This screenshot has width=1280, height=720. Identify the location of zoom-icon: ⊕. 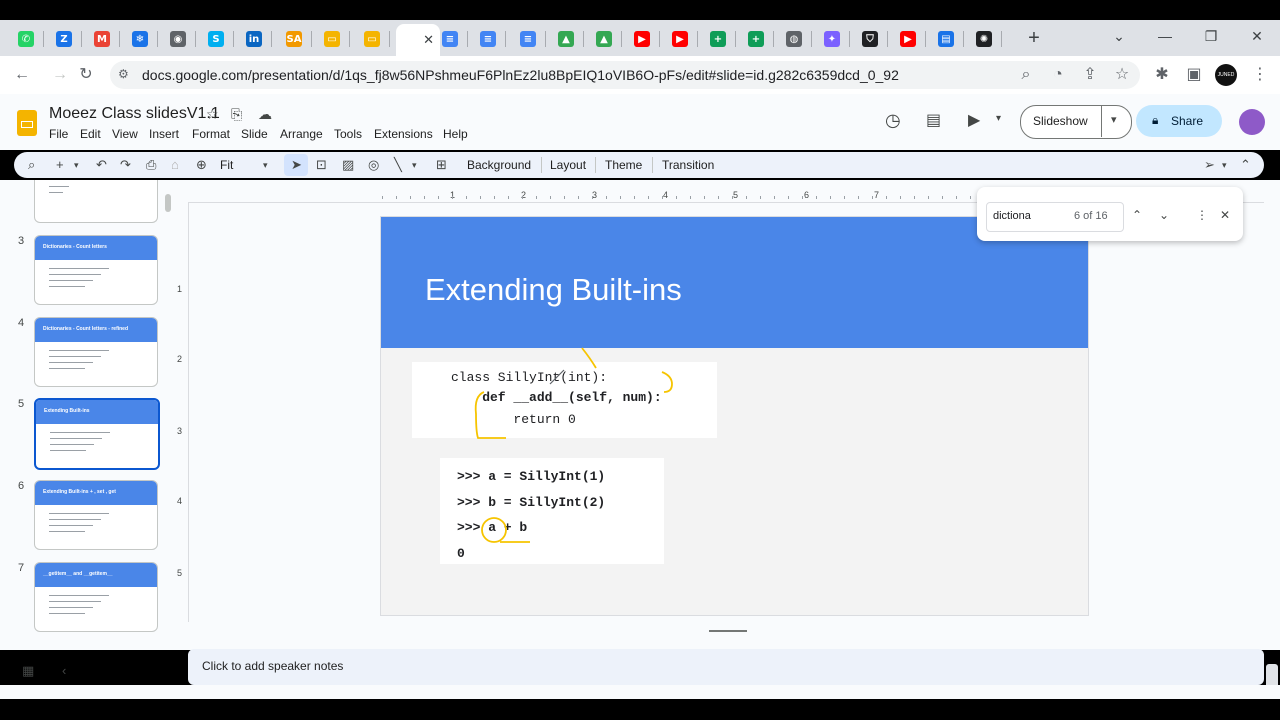
(201, 165).